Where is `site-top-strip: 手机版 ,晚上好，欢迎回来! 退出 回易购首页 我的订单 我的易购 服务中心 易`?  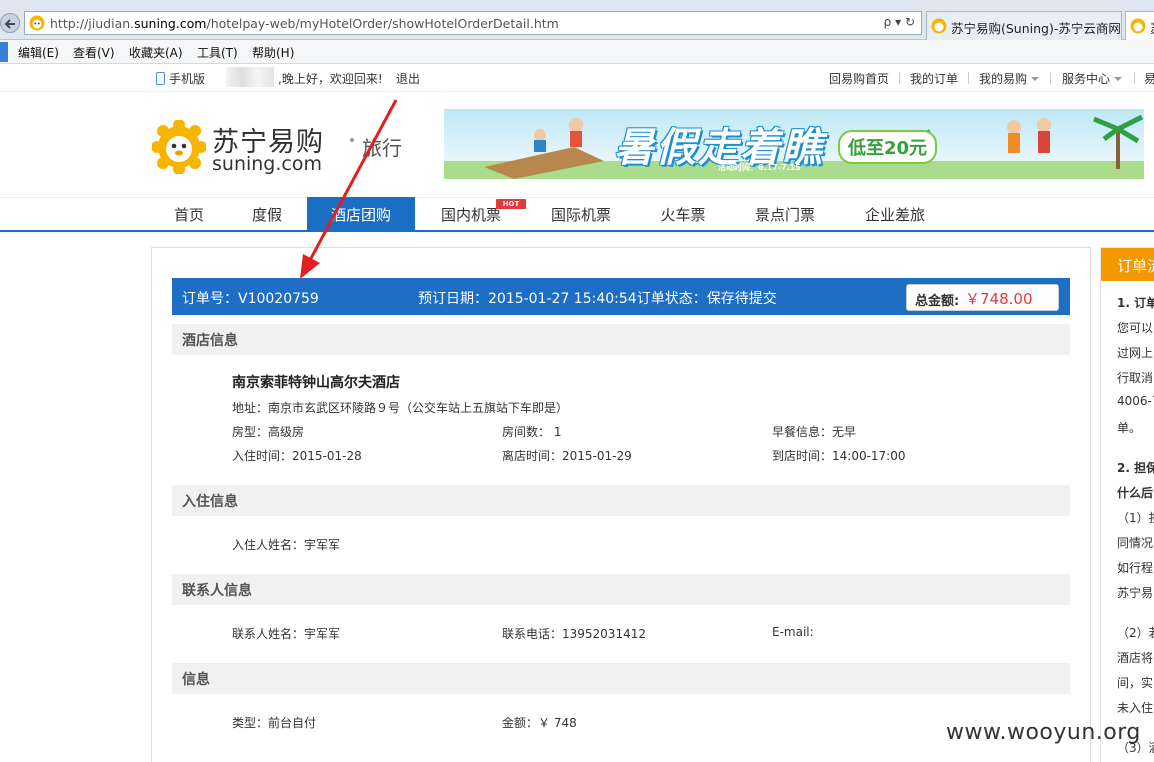 site-top-strip: 手机版 ,晚上好，欢迎回来! 退出 回易购首页 我的订单 我的易购 服务中心 易 is located at coordinates (577, 78).